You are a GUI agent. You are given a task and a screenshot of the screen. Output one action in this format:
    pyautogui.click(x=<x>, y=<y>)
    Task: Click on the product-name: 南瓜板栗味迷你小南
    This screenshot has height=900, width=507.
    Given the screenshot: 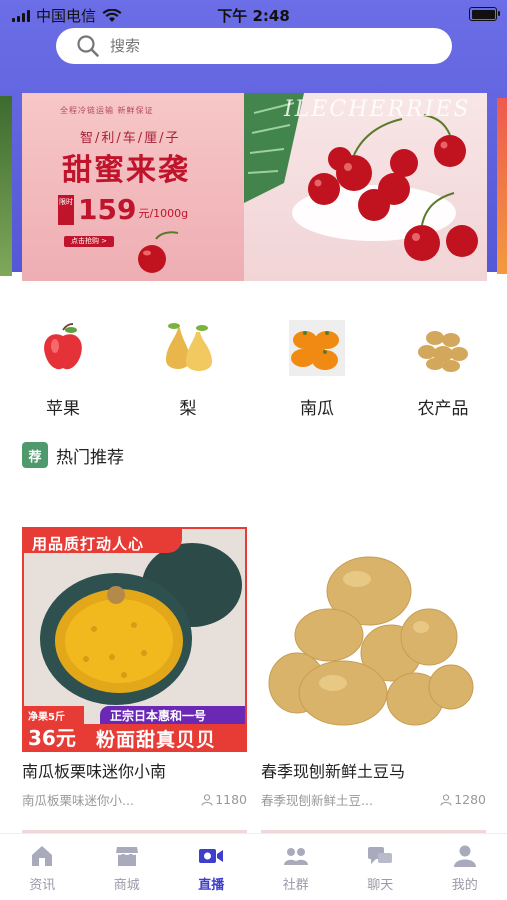 What is the action you would take?
    pyautogui.click(x=94, y=771)
    